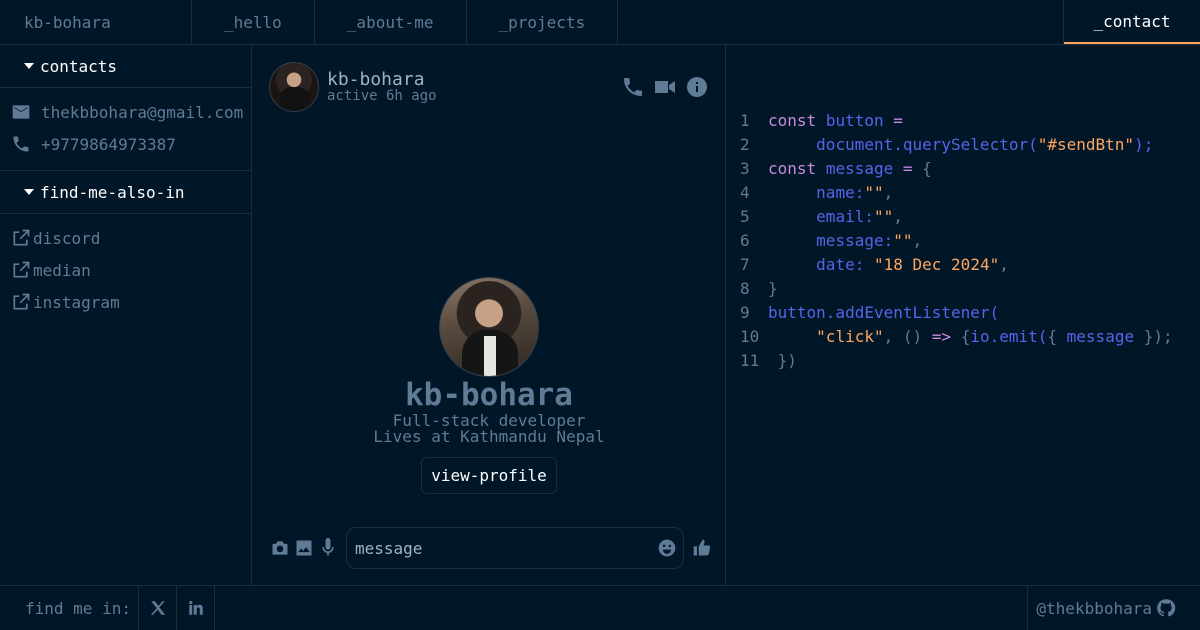 This screenshot has width=1200, height=630. Describe the element at coordinates (745, 240) in the screenshot. I see `line-number: 6` at that location.